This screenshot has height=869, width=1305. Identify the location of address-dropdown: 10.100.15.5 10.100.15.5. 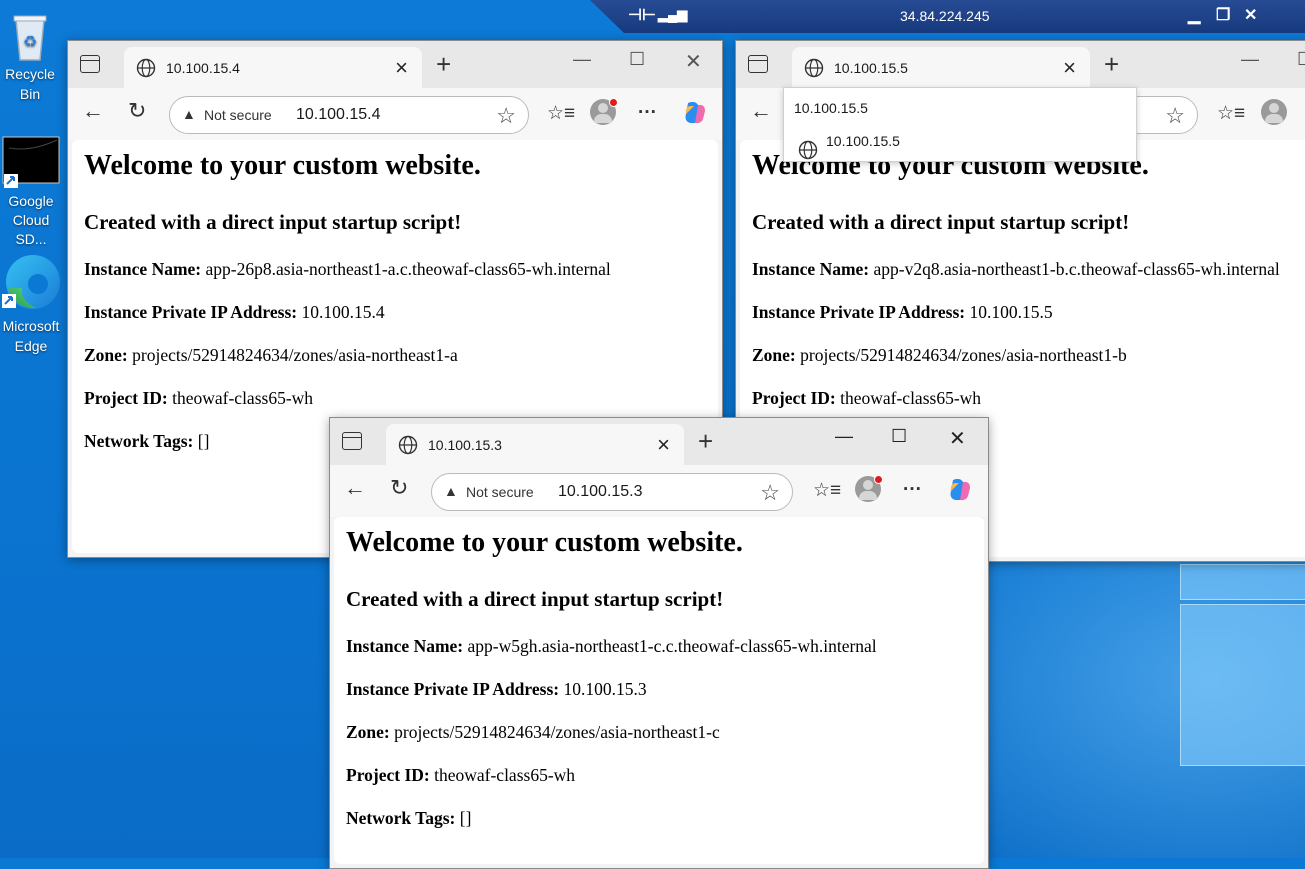
(960, 124).